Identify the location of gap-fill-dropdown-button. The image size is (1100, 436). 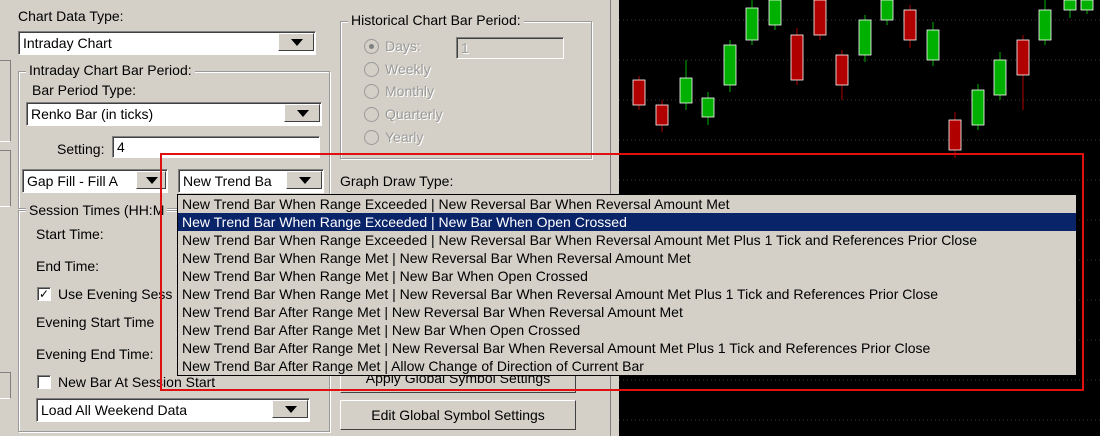
(151, 180).